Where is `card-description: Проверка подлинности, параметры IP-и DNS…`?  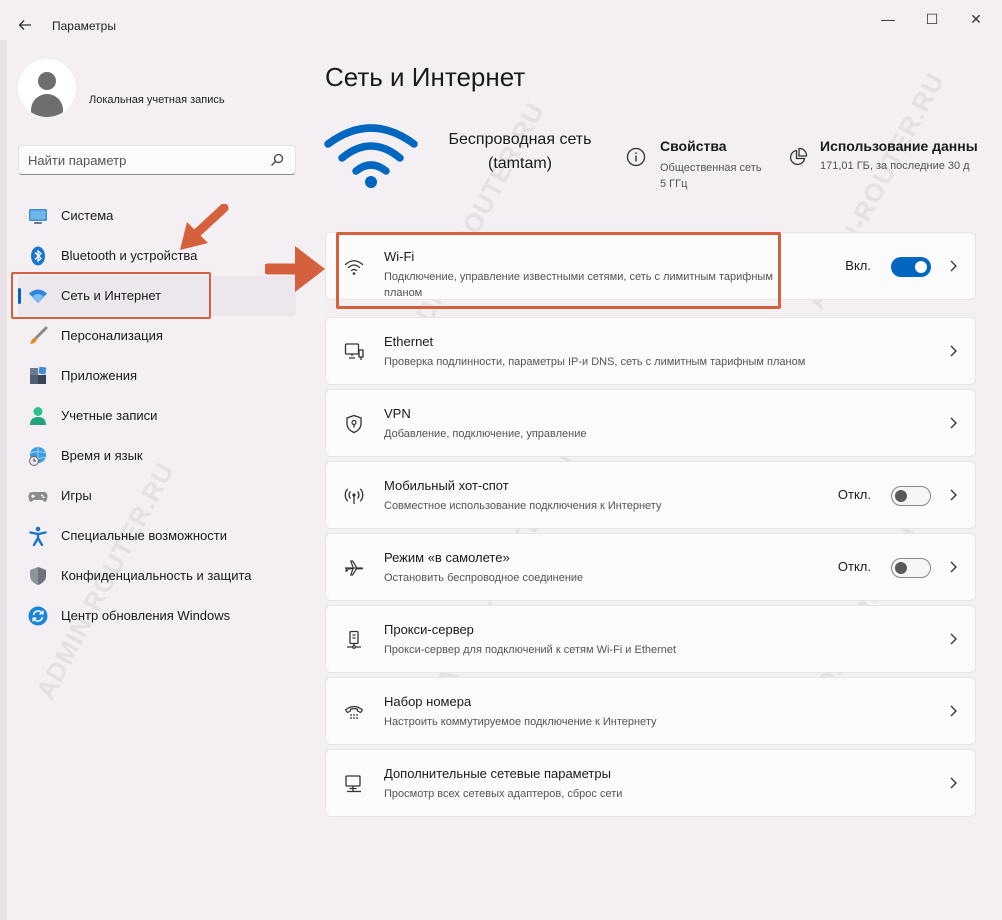
card-description: Проверка подлинности, параметры IP-и DNS… is located at coordinates (595, 362).